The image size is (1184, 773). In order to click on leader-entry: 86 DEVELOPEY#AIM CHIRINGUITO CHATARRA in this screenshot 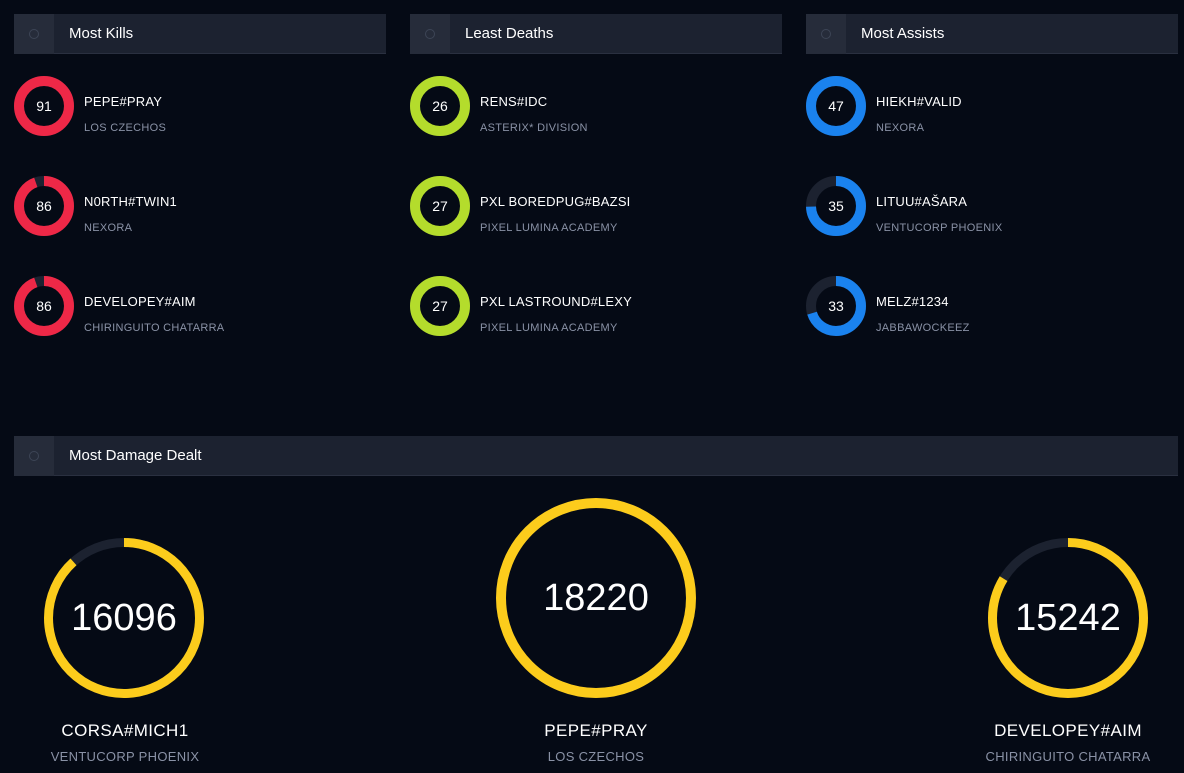, I will do `click(199, 306)`.